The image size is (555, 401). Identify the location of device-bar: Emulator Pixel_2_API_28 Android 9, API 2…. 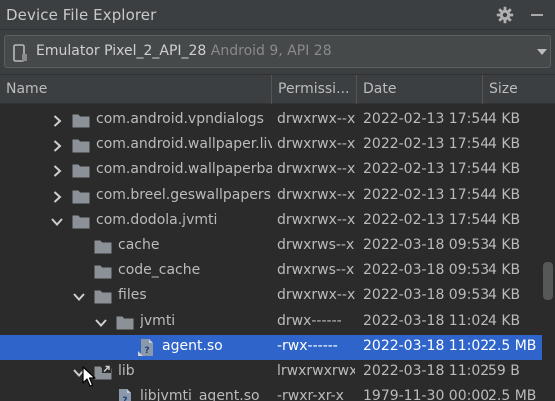
(277, 52).